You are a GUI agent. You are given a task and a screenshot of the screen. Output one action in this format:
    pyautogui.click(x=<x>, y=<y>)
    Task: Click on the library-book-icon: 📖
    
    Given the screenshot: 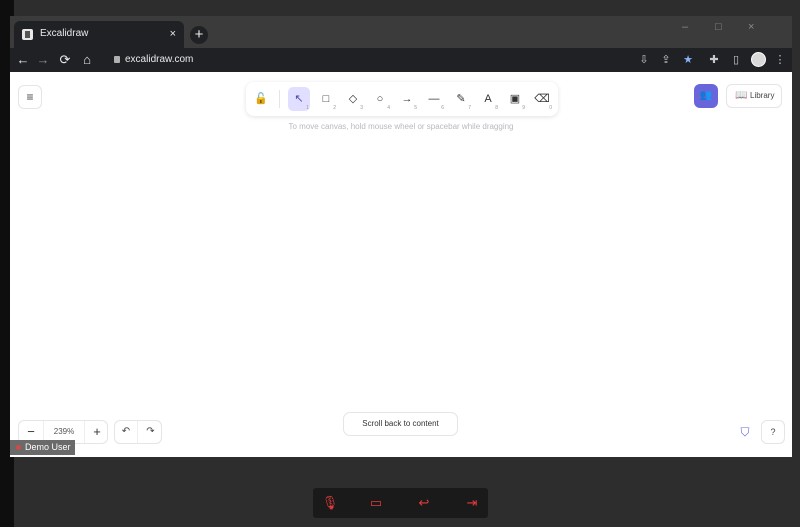 What is the action you would take?
    pyautogui.click(x=741, y=95)
    